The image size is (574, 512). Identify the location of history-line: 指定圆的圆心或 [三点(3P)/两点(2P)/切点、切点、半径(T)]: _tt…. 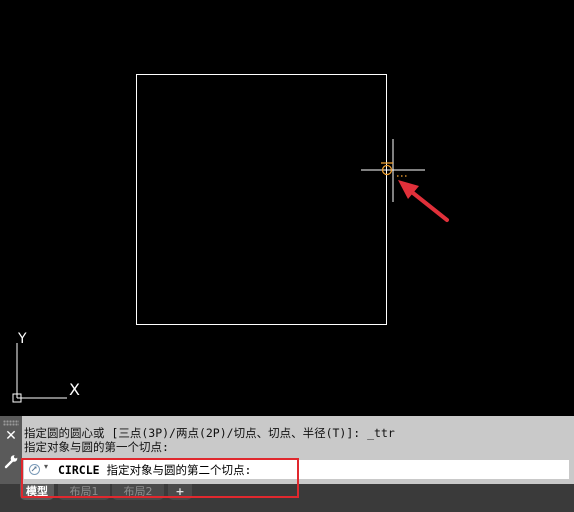
(209, 433).